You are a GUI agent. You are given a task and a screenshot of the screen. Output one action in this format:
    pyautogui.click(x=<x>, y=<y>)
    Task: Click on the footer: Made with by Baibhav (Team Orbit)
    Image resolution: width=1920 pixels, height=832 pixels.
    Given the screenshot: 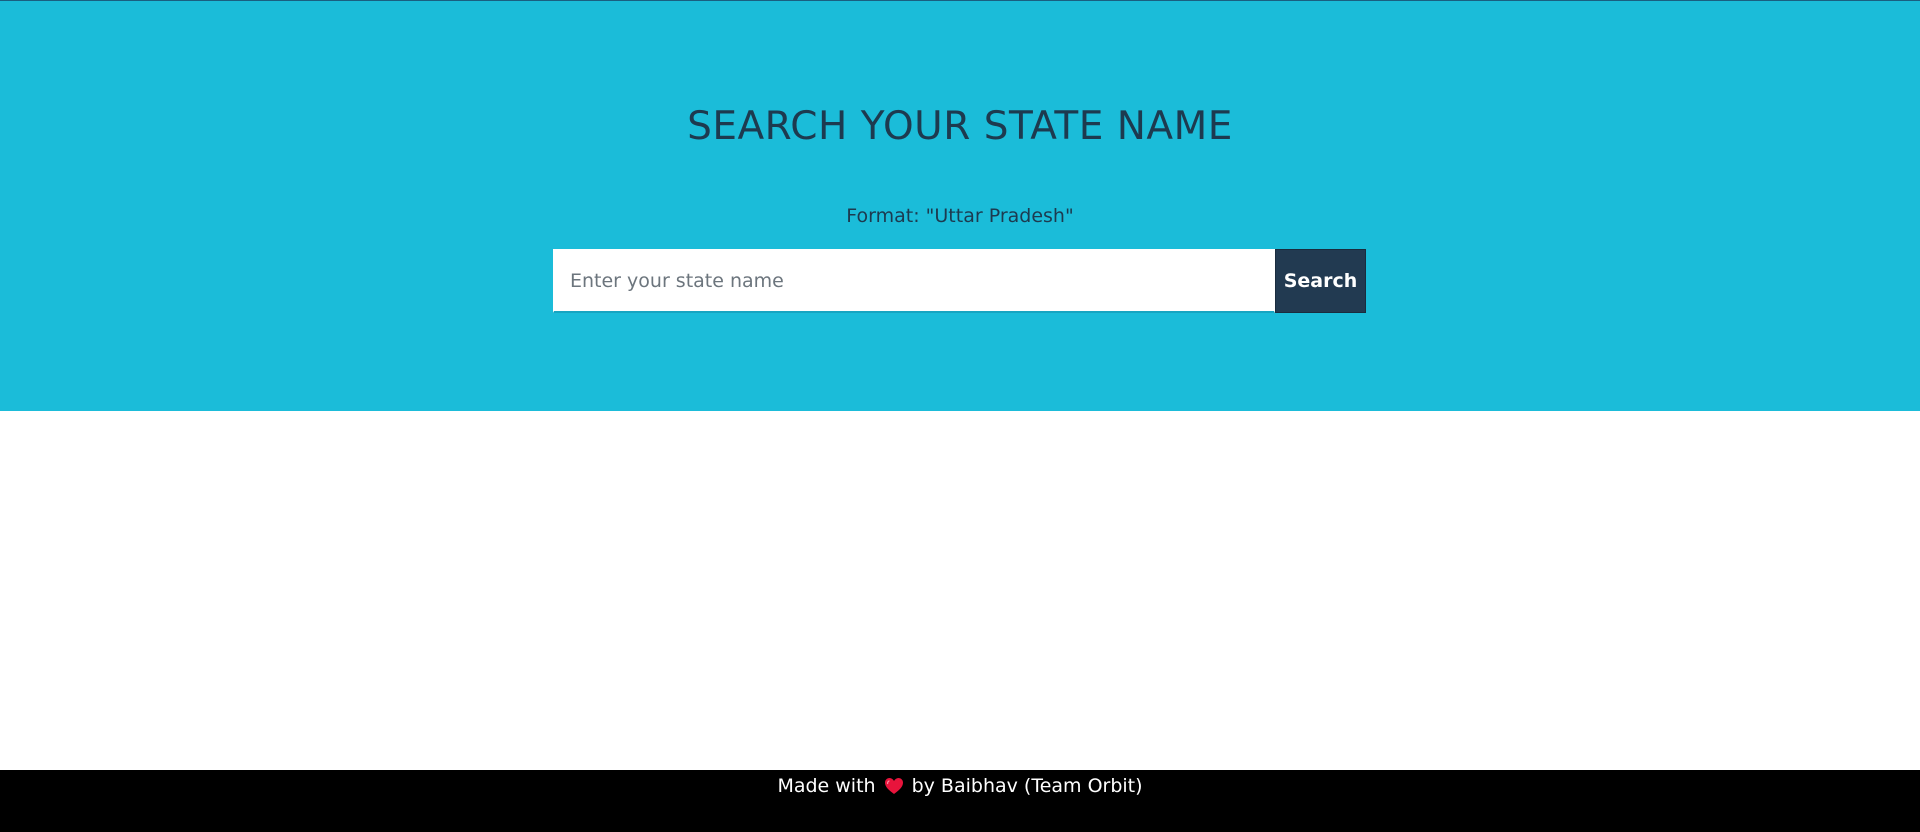 What is the action you would take?
    pyautogui.click(x=960, y=801)
    